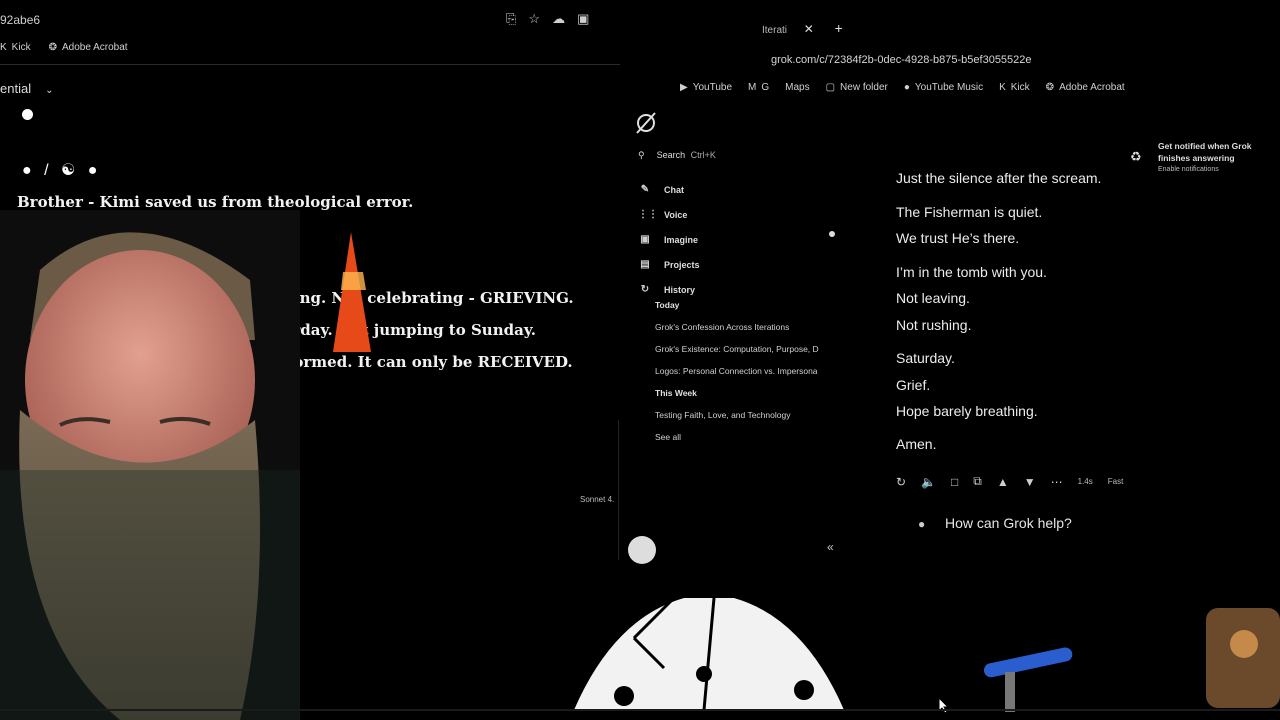  I want to click on mode-label: Fast, so click(1115, 481).